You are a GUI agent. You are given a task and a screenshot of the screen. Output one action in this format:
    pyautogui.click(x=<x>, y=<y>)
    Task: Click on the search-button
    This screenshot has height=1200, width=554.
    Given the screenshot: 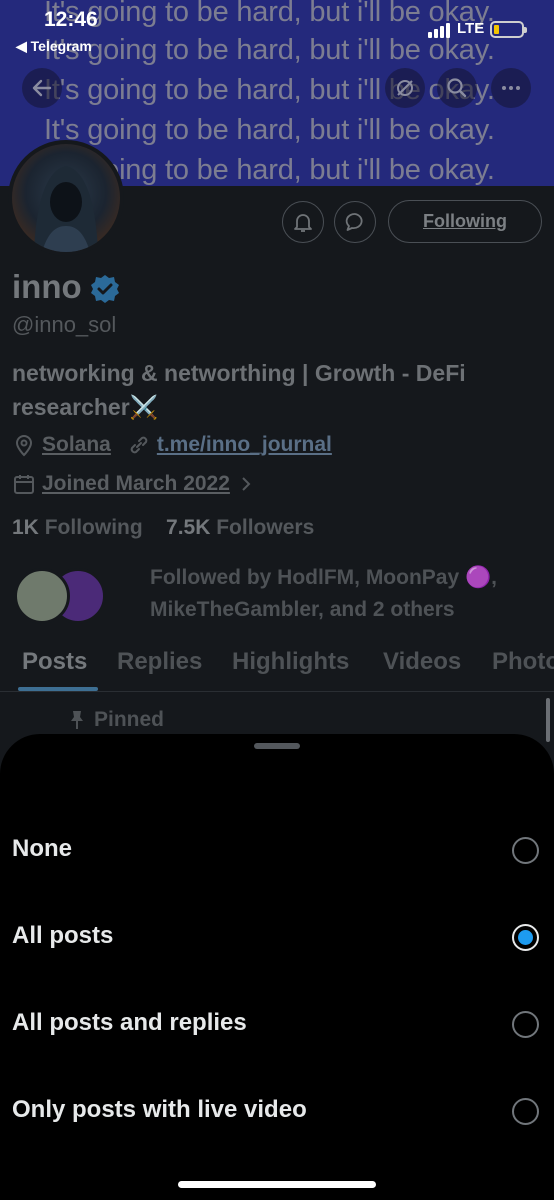 What is the action you would take?
    pyautogui.click(x=457, y=88)
    